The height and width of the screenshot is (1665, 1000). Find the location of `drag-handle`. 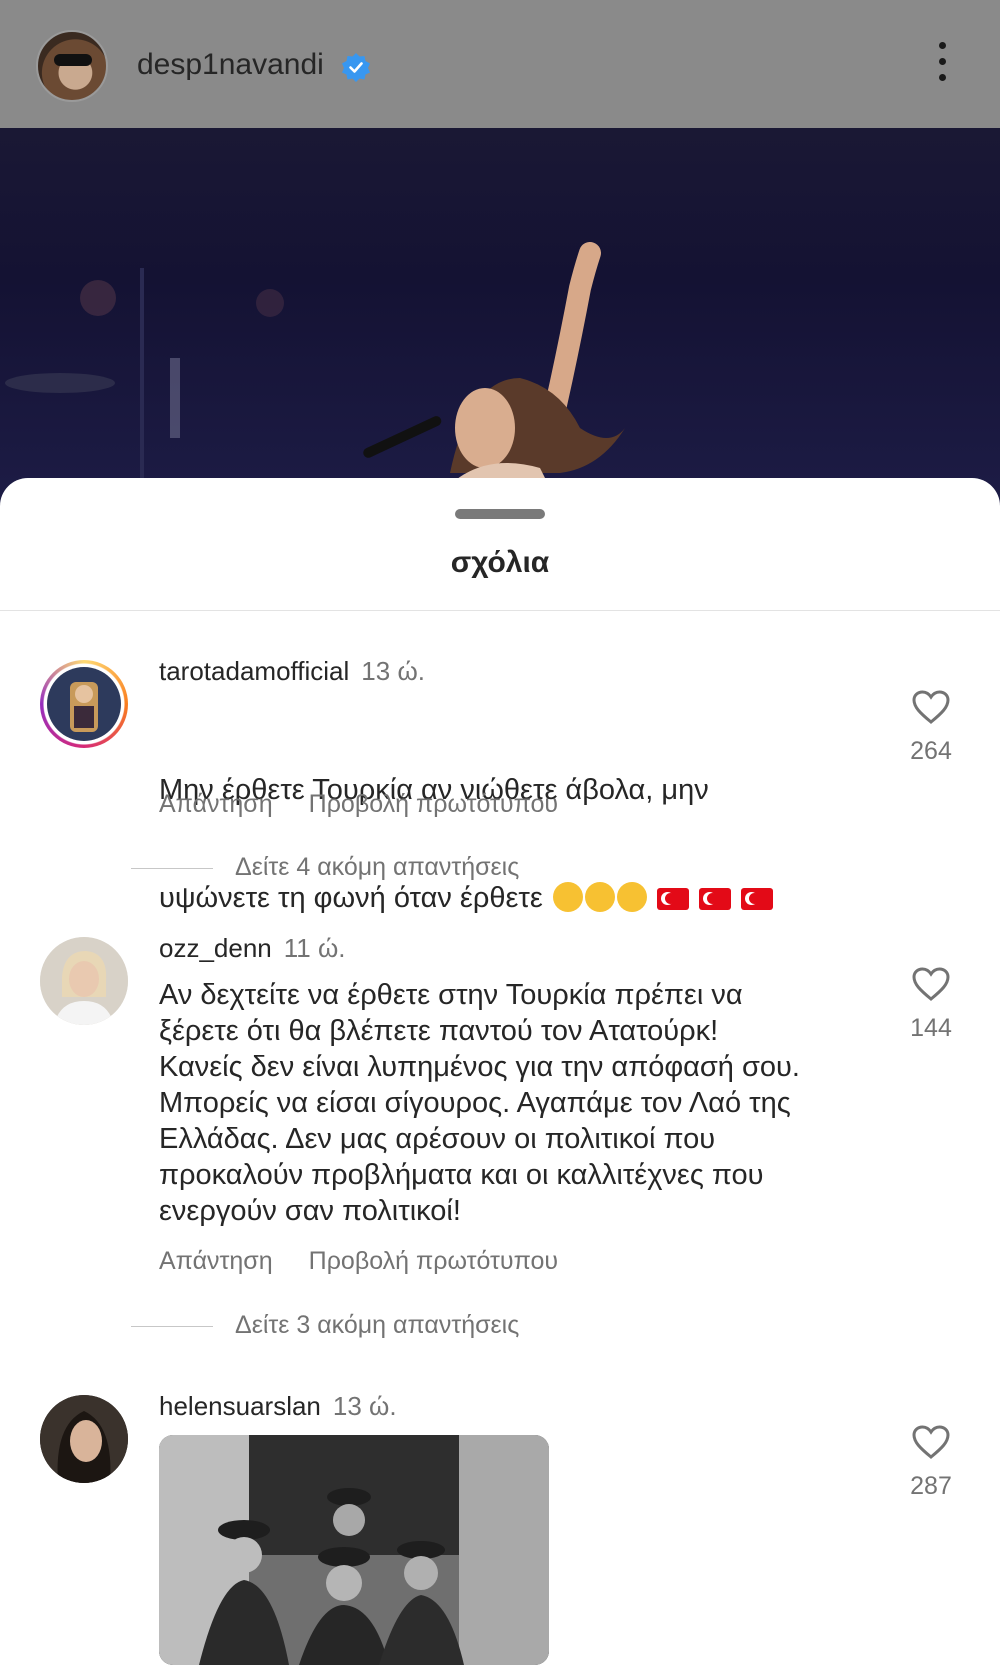

drag-handle is located at coordinates (500, 514).